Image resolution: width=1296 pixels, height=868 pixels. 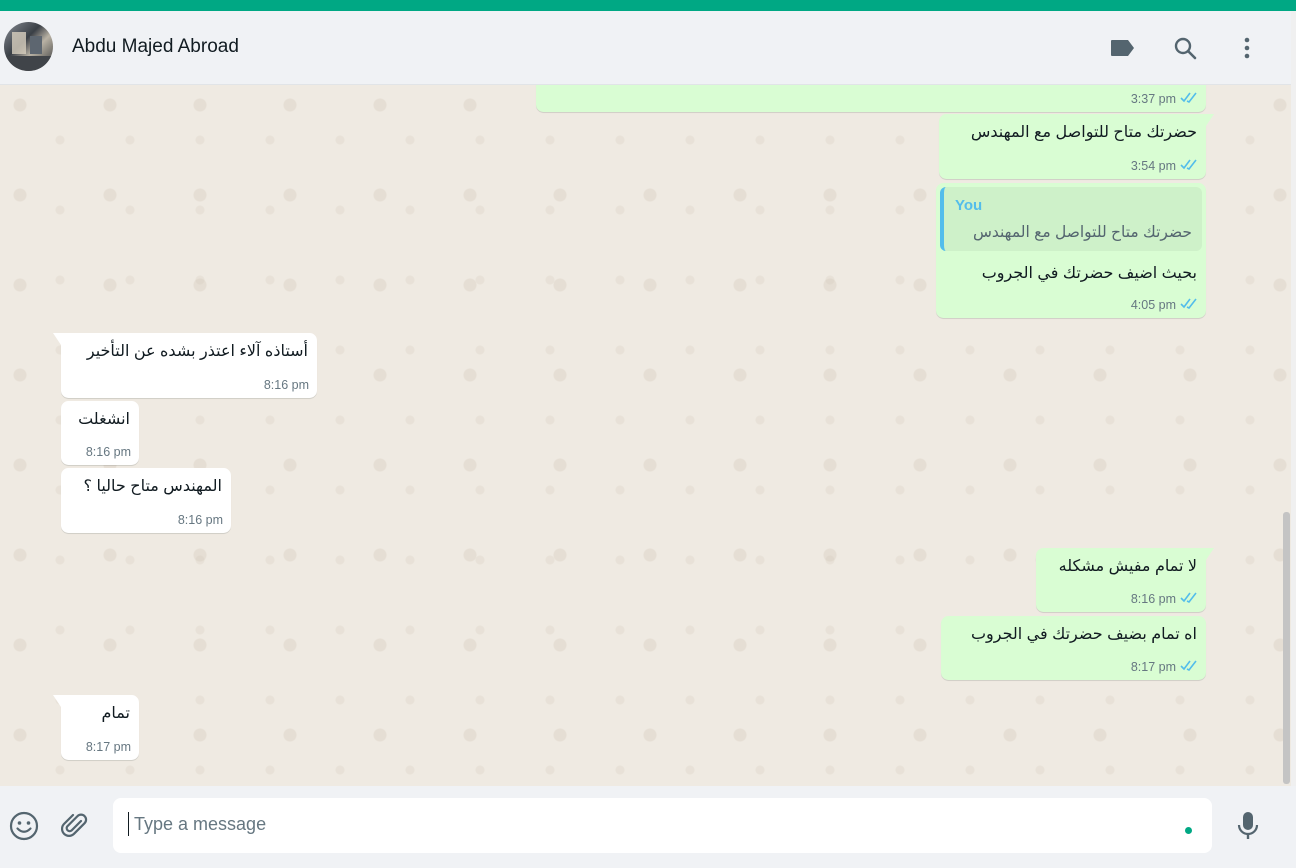 I want to click on quote-author: You, so click(x=969, y=205).